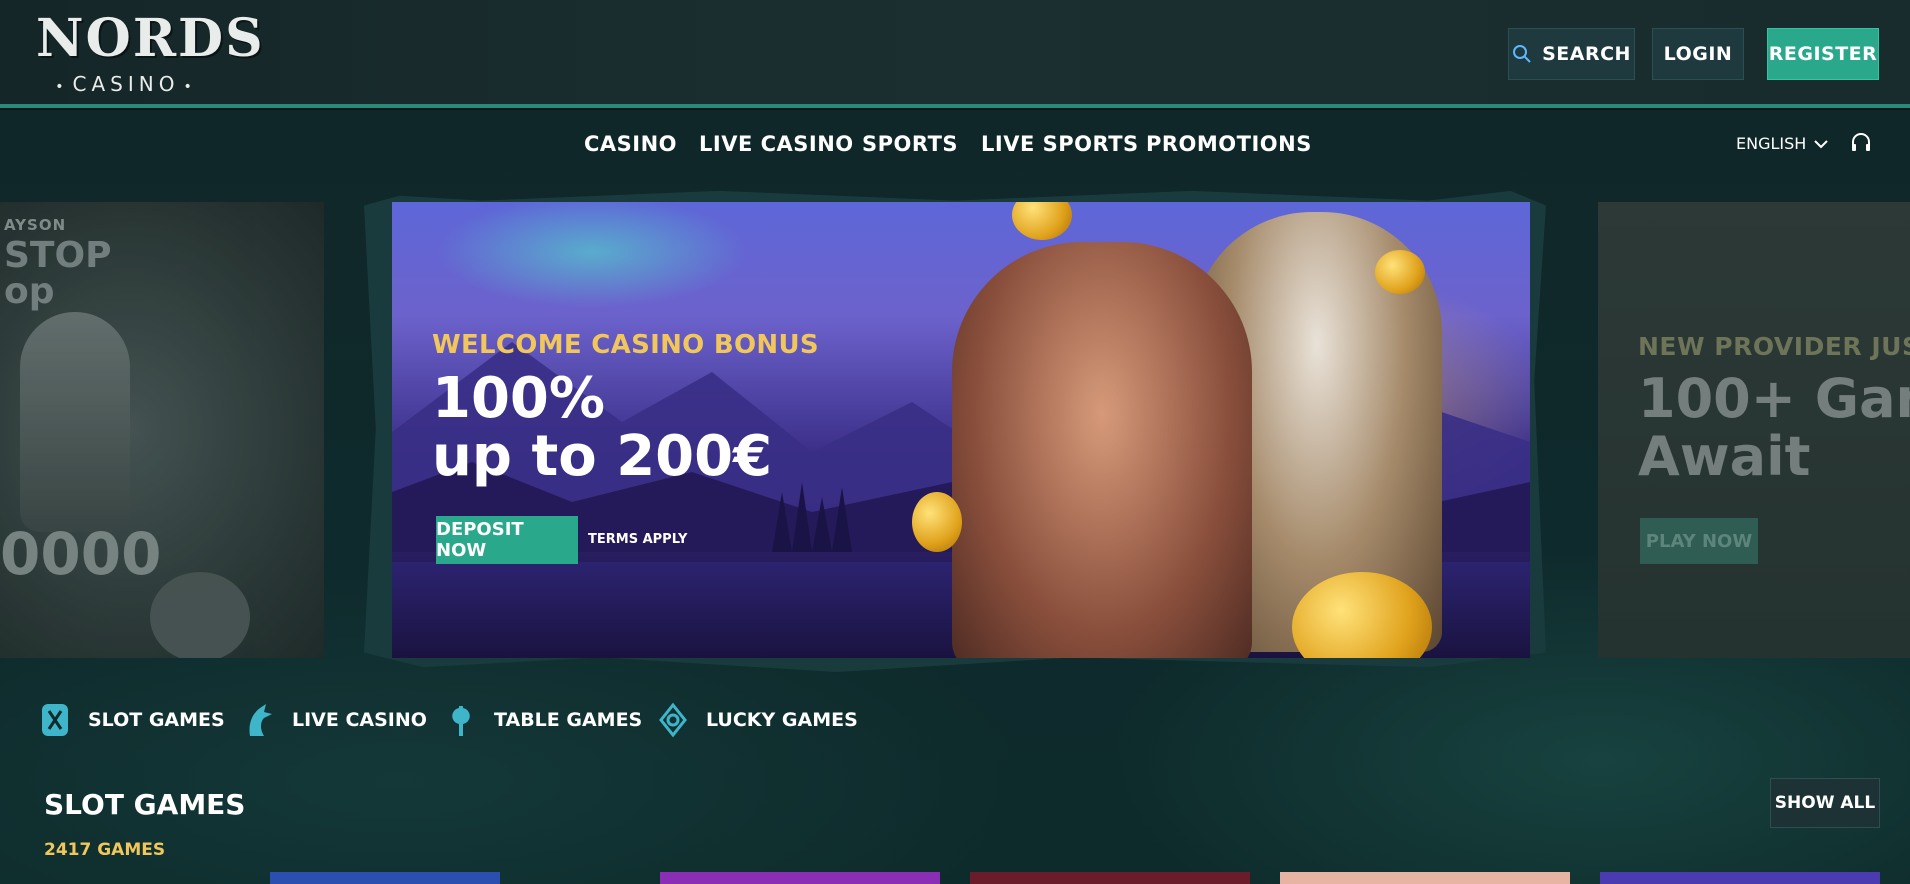  Describe the element at coordinates (75, 422) in the screenshot. I see `prev-slide-character` at that location.